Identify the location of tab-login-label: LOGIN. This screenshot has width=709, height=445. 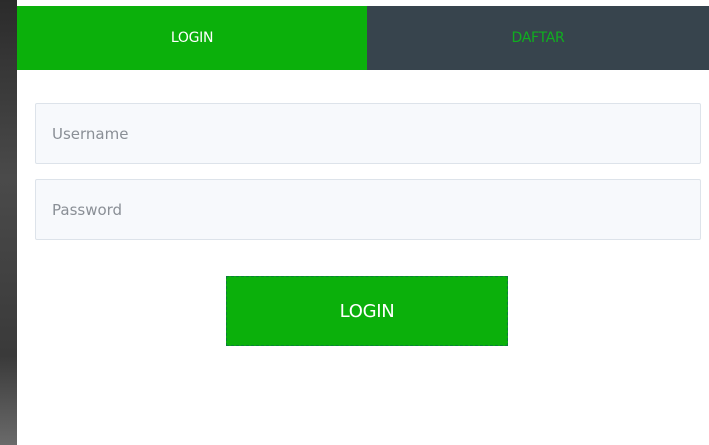
(192, 38).